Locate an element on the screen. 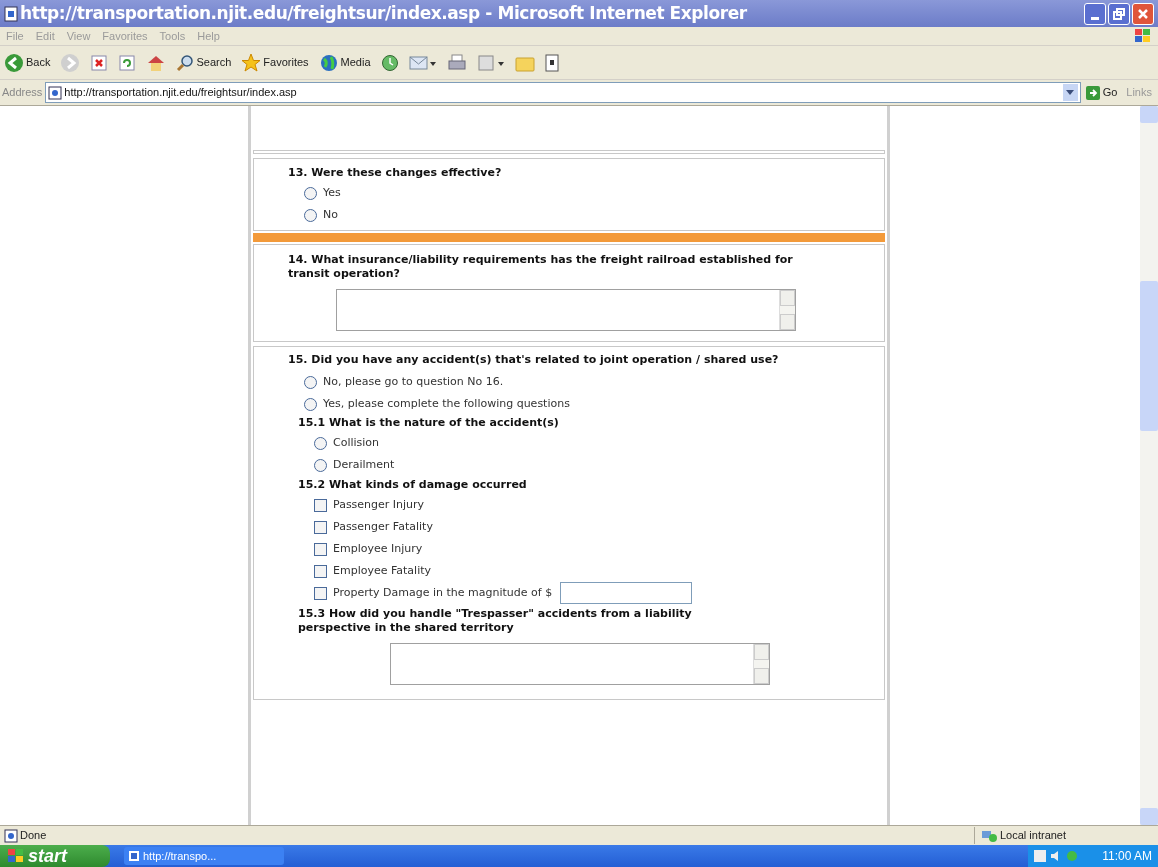 The height and width of the screenshot is (867, 1158). menu-item: Favorites is located at coordinates (125, 36).